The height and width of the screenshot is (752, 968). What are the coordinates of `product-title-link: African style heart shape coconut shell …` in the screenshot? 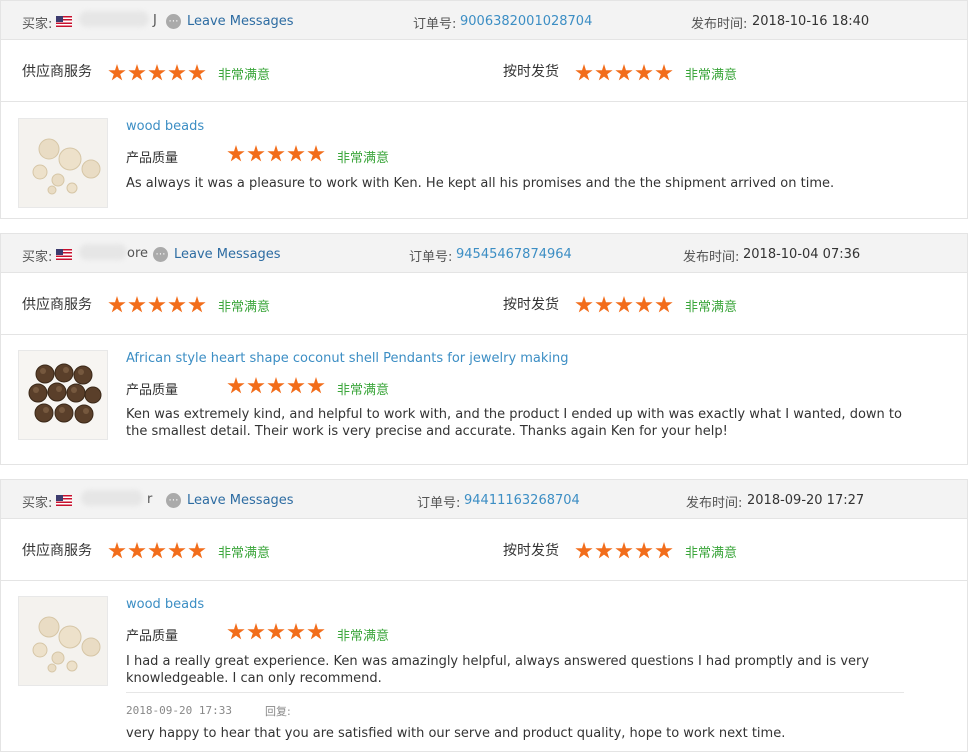 It's located at (347, 358).